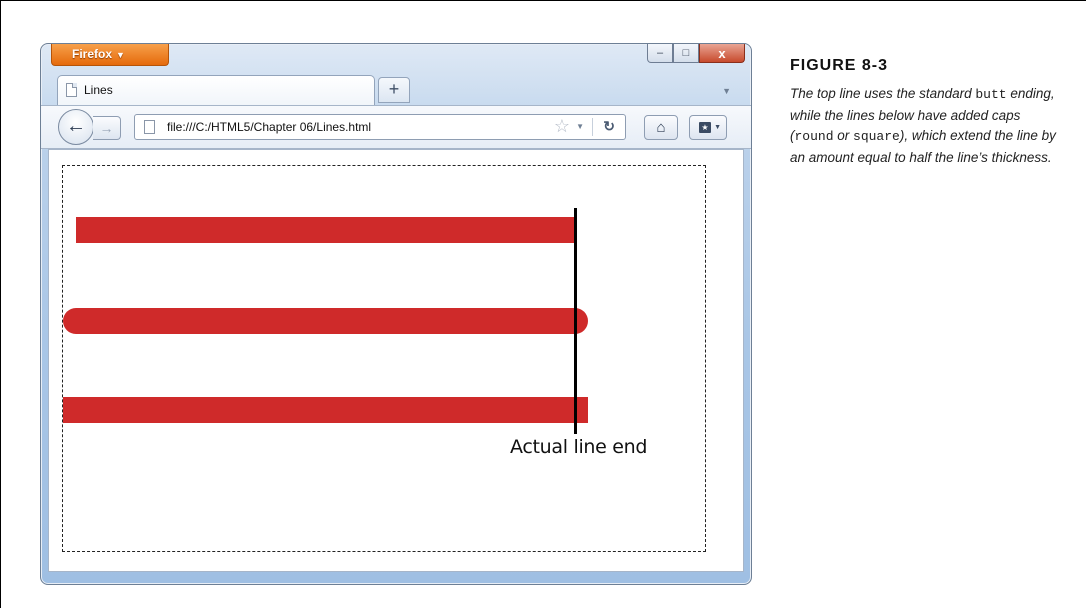  What do you see at coordinates (876, 136) in the screenshot?
I see `caption-code: square` at bounding box center [876, 136].